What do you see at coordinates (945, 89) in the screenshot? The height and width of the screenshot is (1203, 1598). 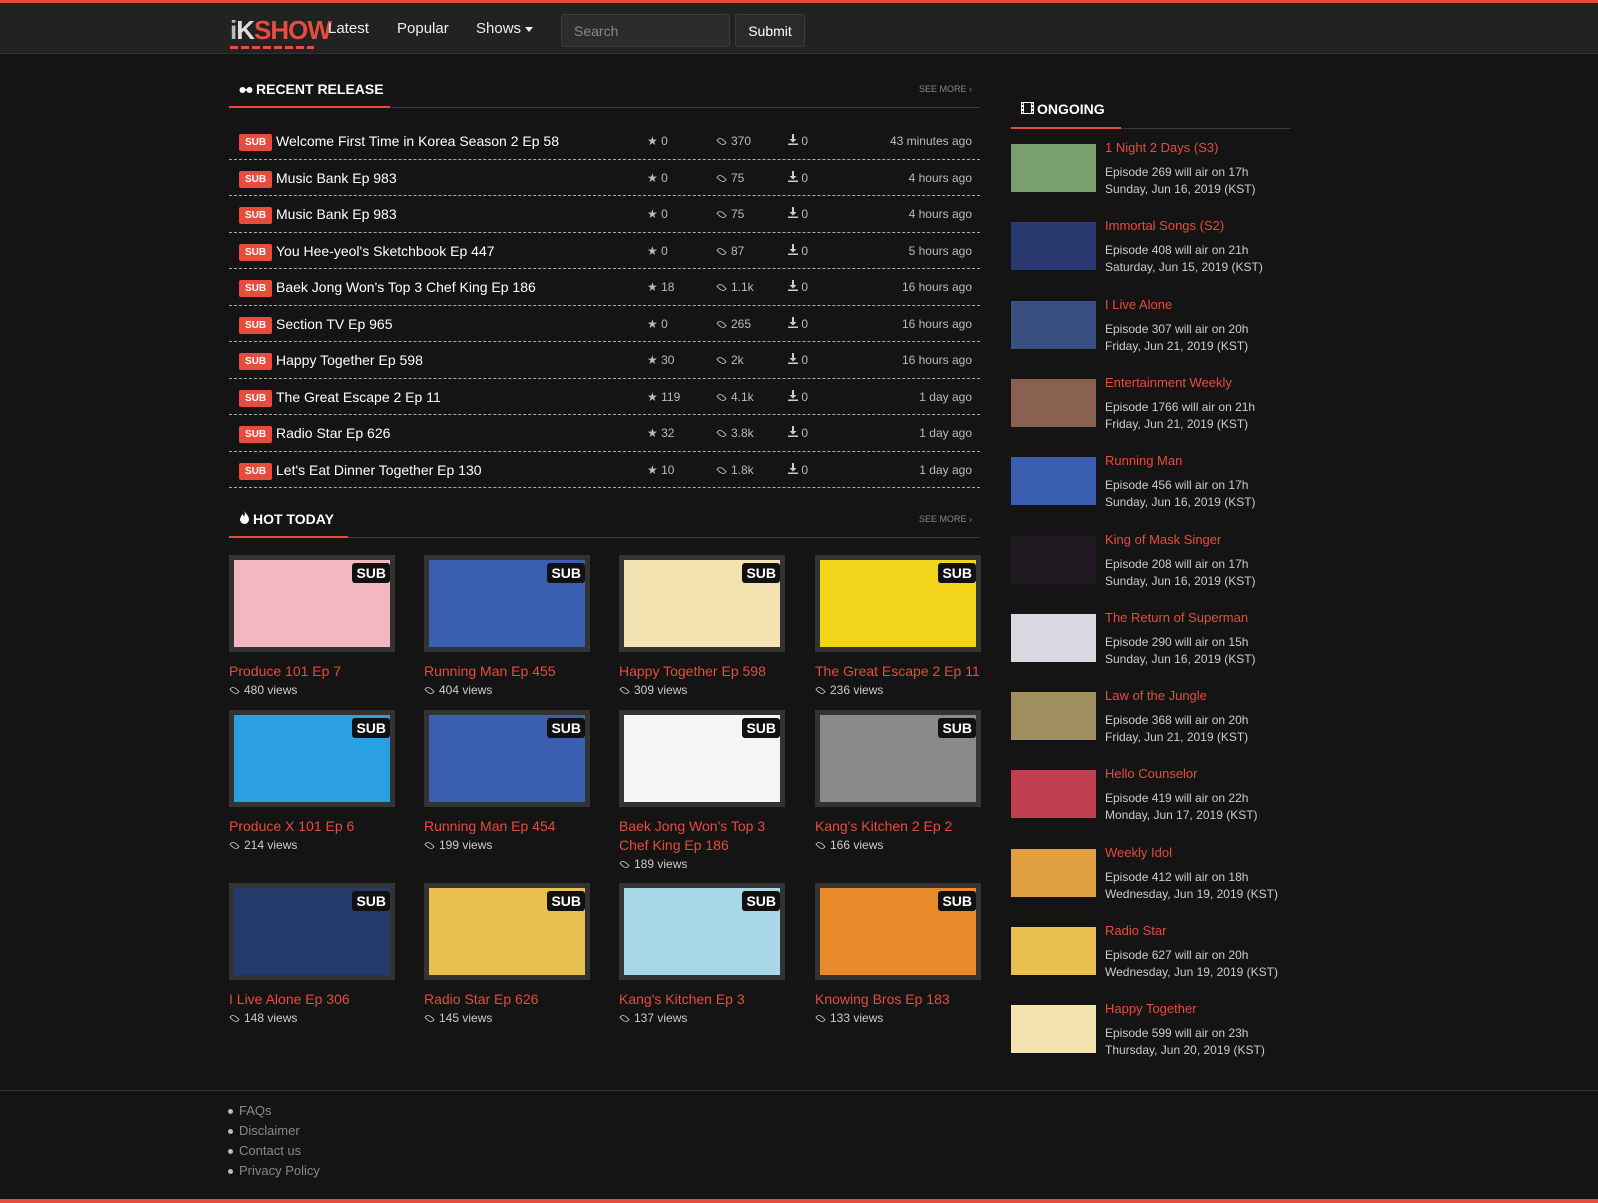 I see `recent-see-more-link: SEE MORE ›` at bounding box center [945, 89].